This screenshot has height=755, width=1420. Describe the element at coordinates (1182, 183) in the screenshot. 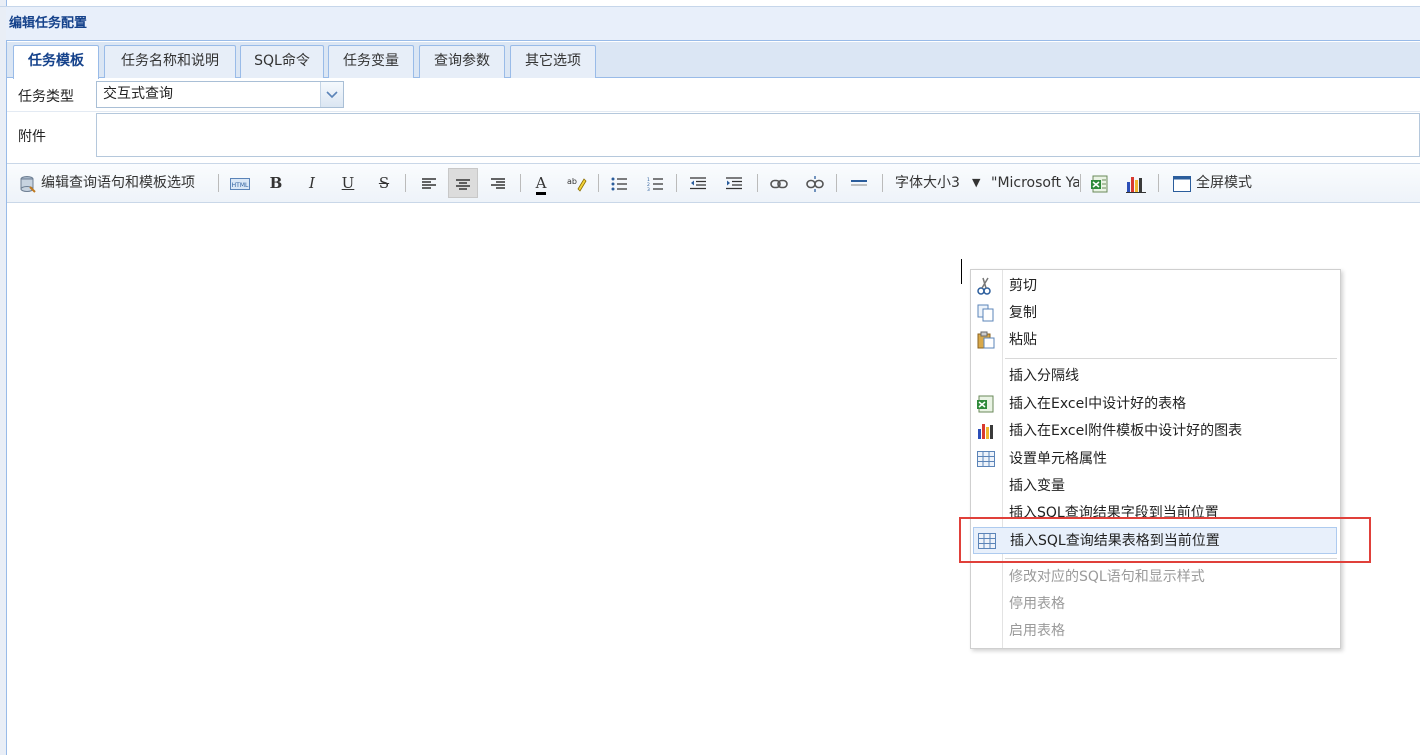

I see `fullscreen-icon` at that location.